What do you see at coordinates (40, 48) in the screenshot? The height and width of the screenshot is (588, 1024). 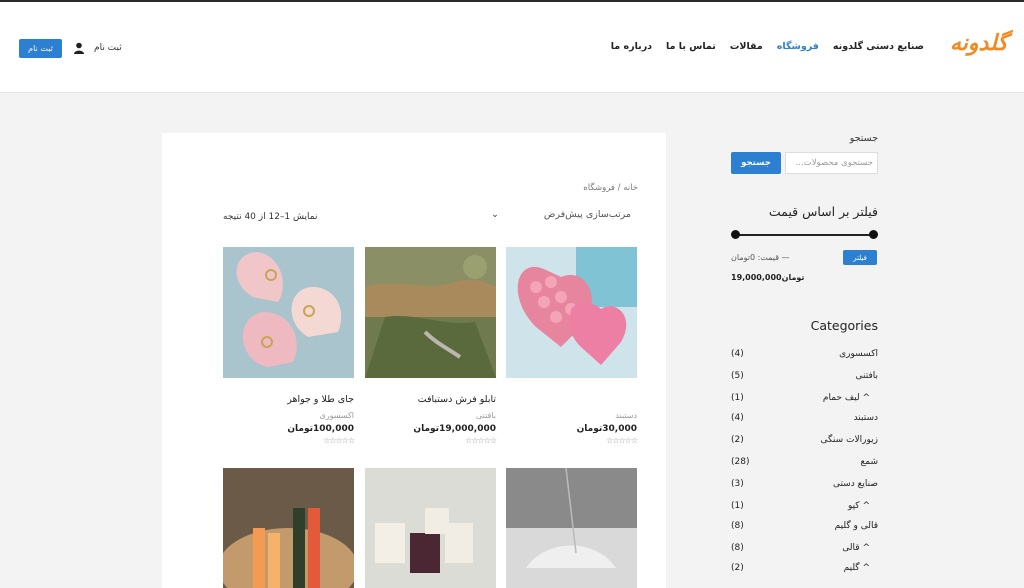 I see `register-button: ثبت نام` at bounding box center [40, 48].